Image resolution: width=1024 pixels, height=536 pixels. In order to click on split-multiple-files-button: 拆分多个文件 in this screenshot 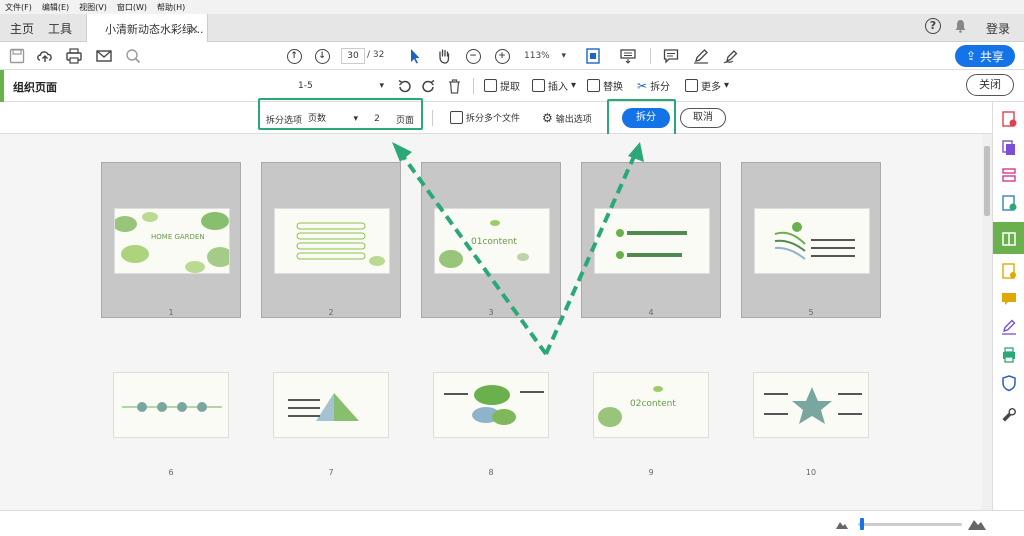, I will do `click(485, 117)`.